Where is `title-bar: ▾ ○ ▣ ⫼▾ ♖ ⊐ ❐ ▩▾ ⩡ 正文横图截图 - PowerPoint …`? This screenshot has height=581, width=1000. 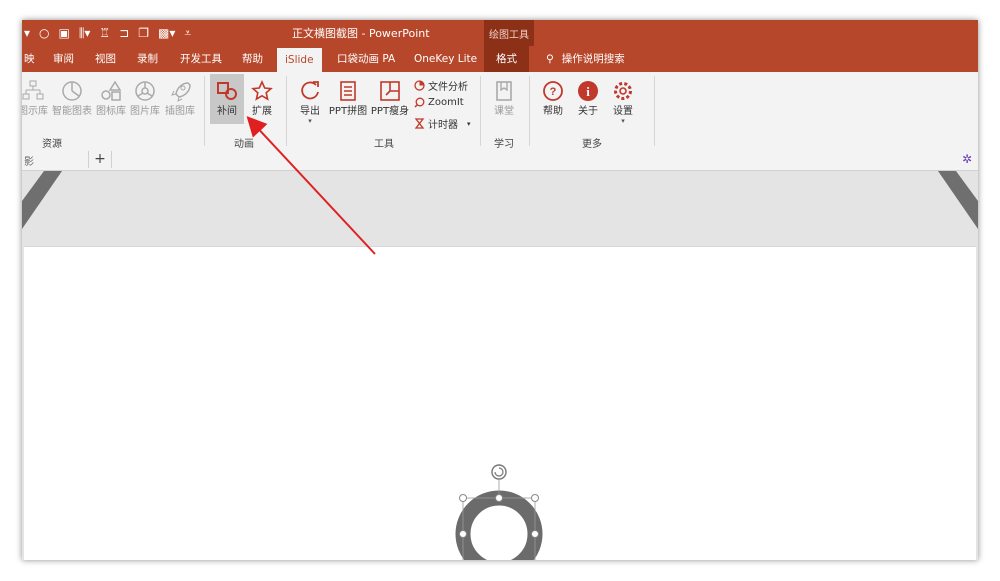
title-bar: ▾ ○ ▣ ⫼▾ ♖ ⊐ ❐ ▩▾ ⩡ 正文横图截图 - PowerPoint … is located at coordinates (500, 33).